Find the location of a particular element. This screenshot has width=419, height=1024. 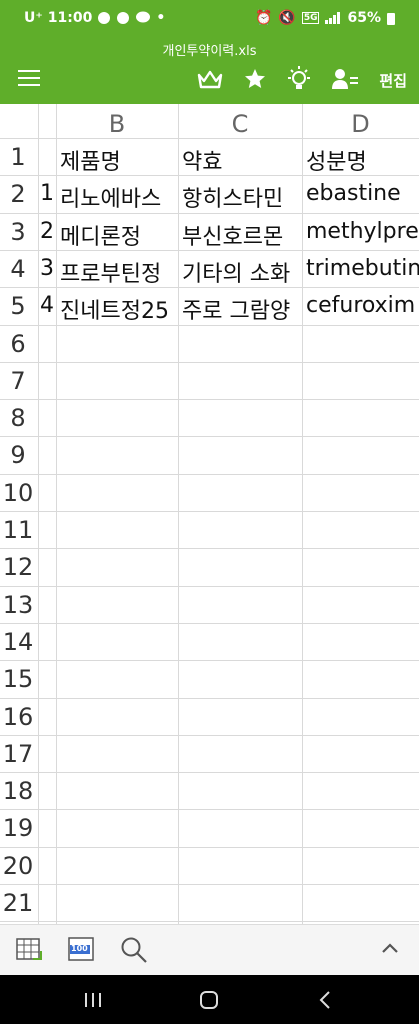

lightbulb-icon is located at coordinates (299, 79).